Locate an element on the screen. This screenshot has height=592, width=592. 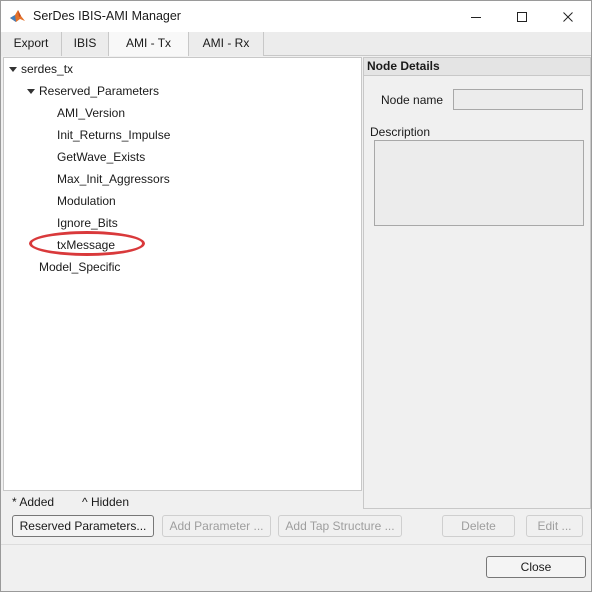
close-icon is located at coordinates (568, 16).